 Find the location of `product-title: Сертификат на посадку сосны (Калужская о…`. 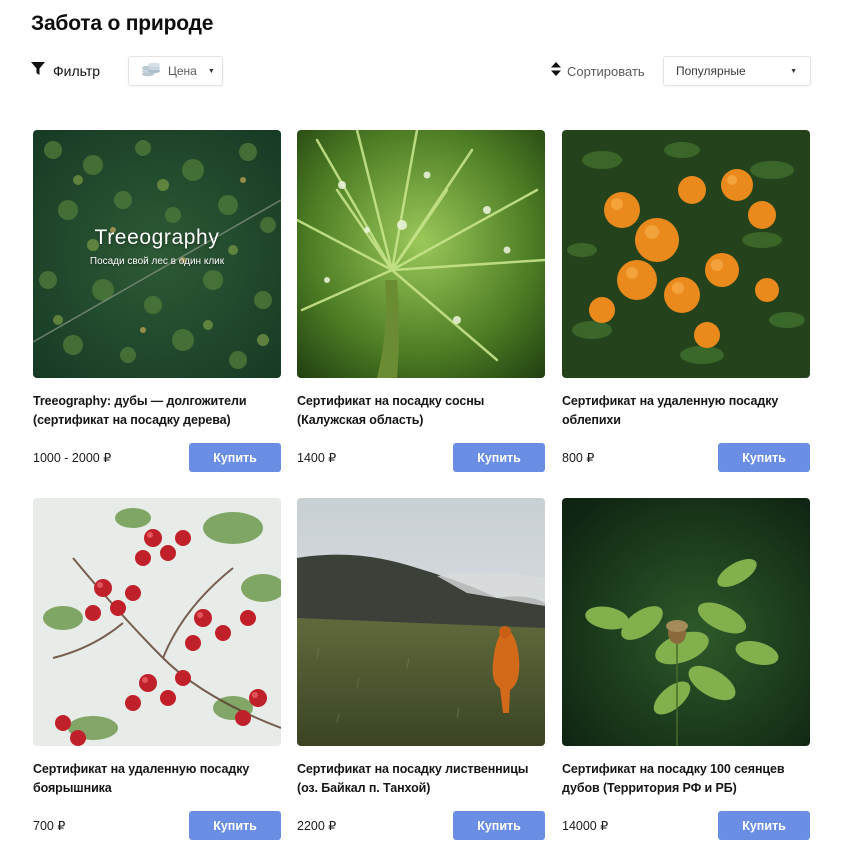

product-title: Сертификат на посадку сосны (Калужская о… is located at coordinates (421, 411).